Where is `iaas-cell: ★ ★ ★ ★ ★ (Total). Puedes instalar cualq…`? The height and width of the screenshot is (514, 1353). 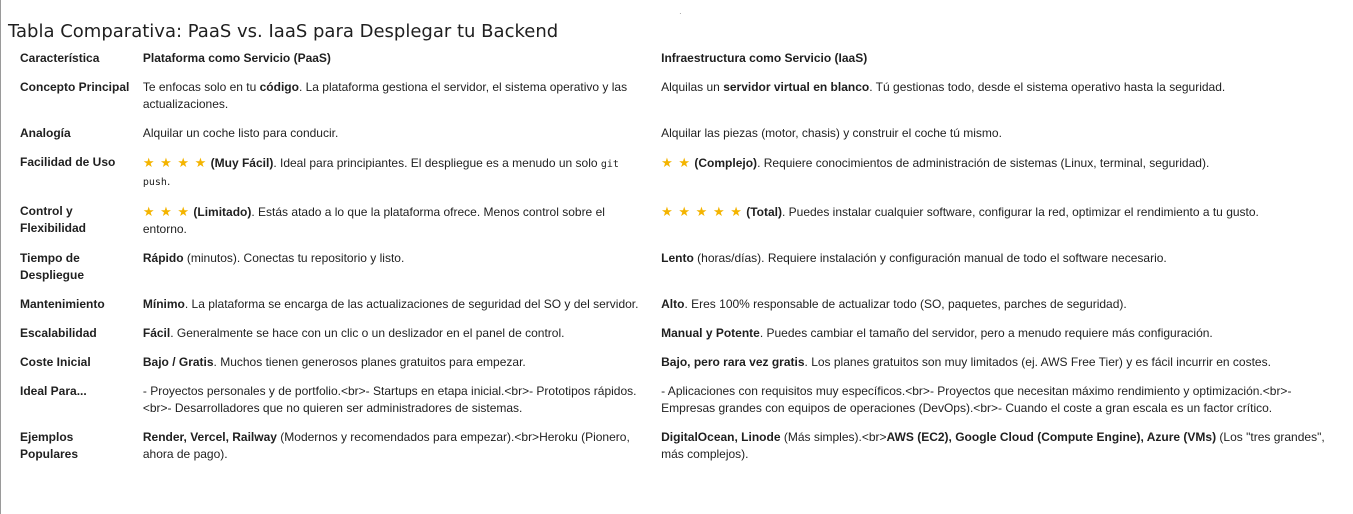
iaas-cell: ★ ★ ★ ★ ★ (Total). Puedes instalar cualq… is located at coordinates (1002, 222).